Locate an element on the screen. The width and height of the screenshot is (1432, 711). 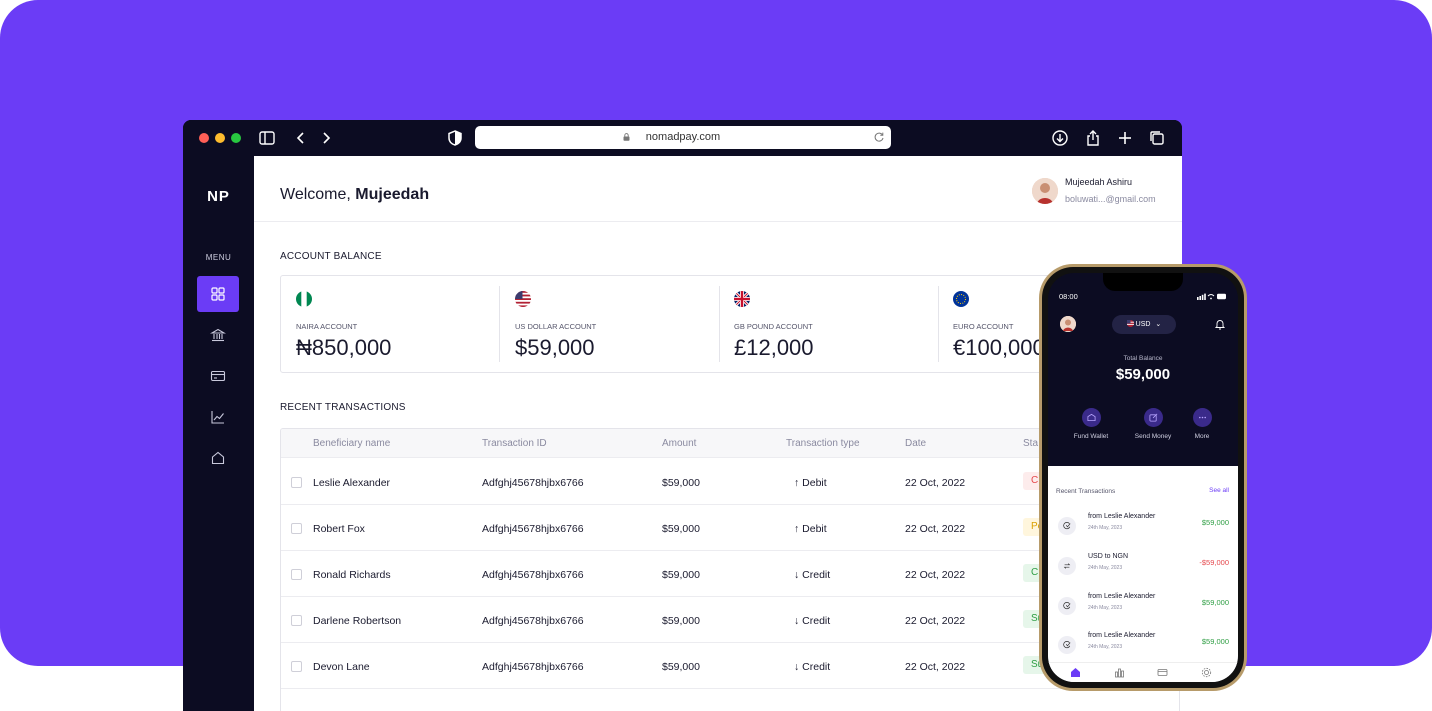
download-icon is located at coordinates (1060, 138).